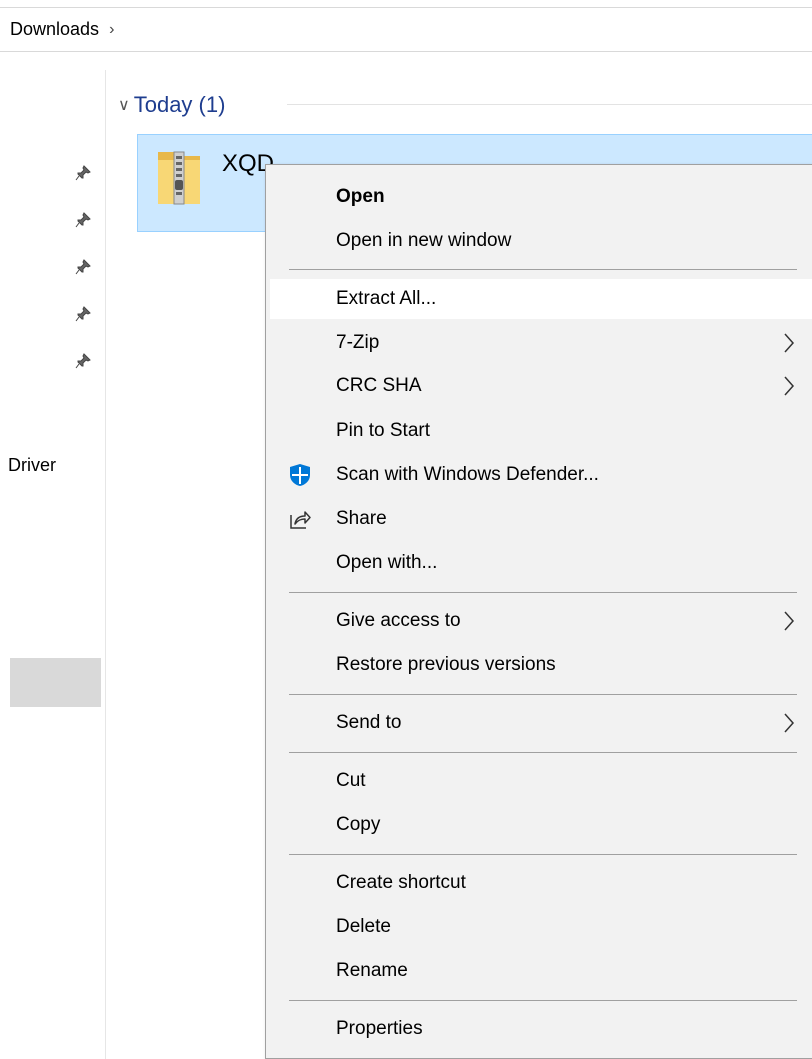  Describe the element at coordinates (351, 780) in the screenshot. I see `menu-item-label: Cut` at that location.